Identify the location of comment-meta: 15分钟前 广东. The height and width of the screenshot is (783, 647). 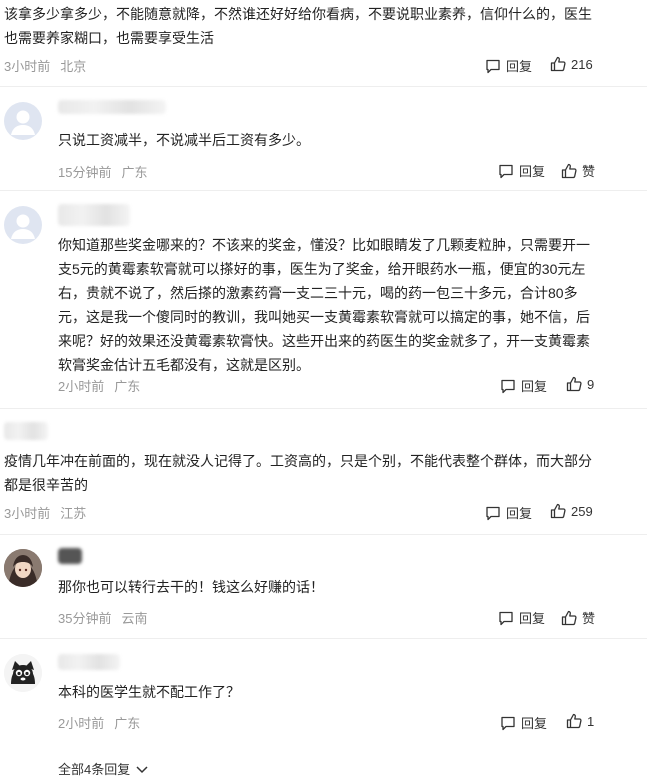
(102, 171).